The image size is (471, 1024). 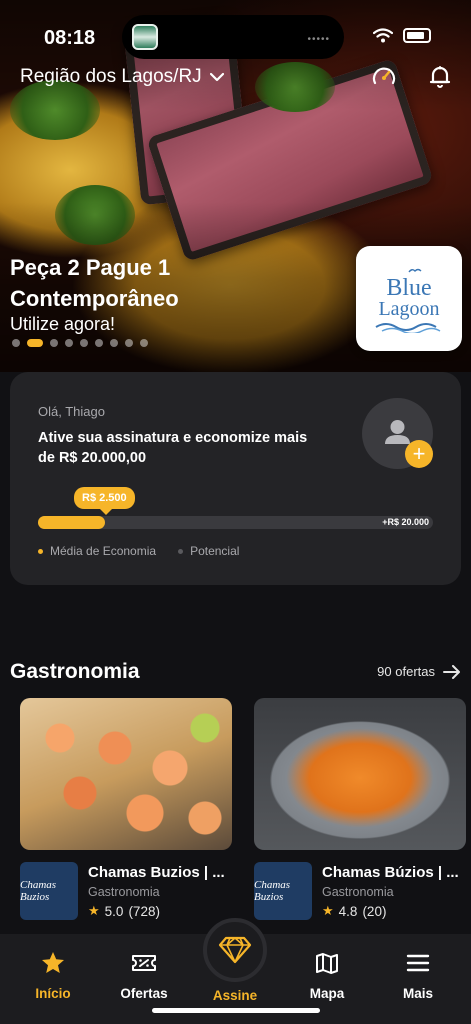 I want to click on offers-count: 90 ofertas, so click(x=406, y=671).